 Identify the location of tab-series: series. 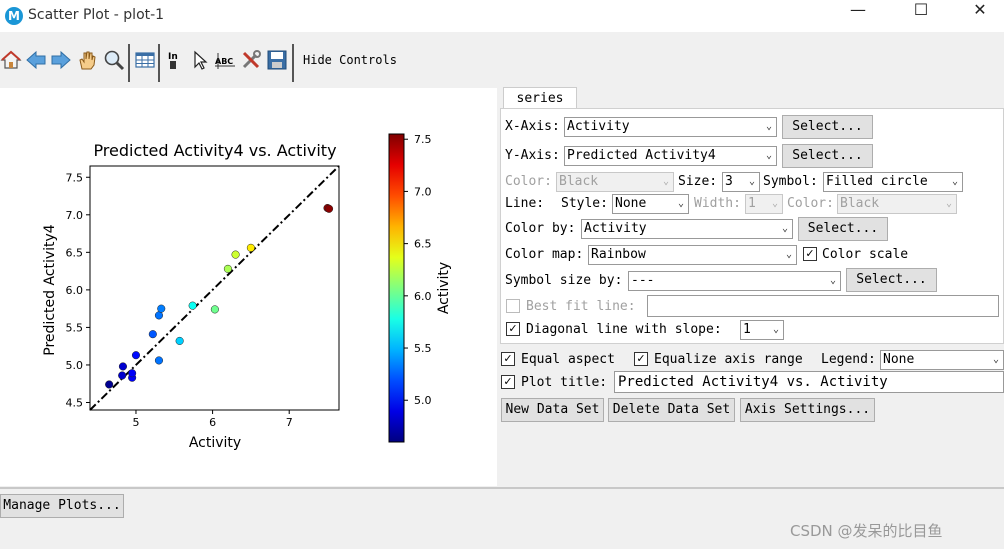
(540, 98).